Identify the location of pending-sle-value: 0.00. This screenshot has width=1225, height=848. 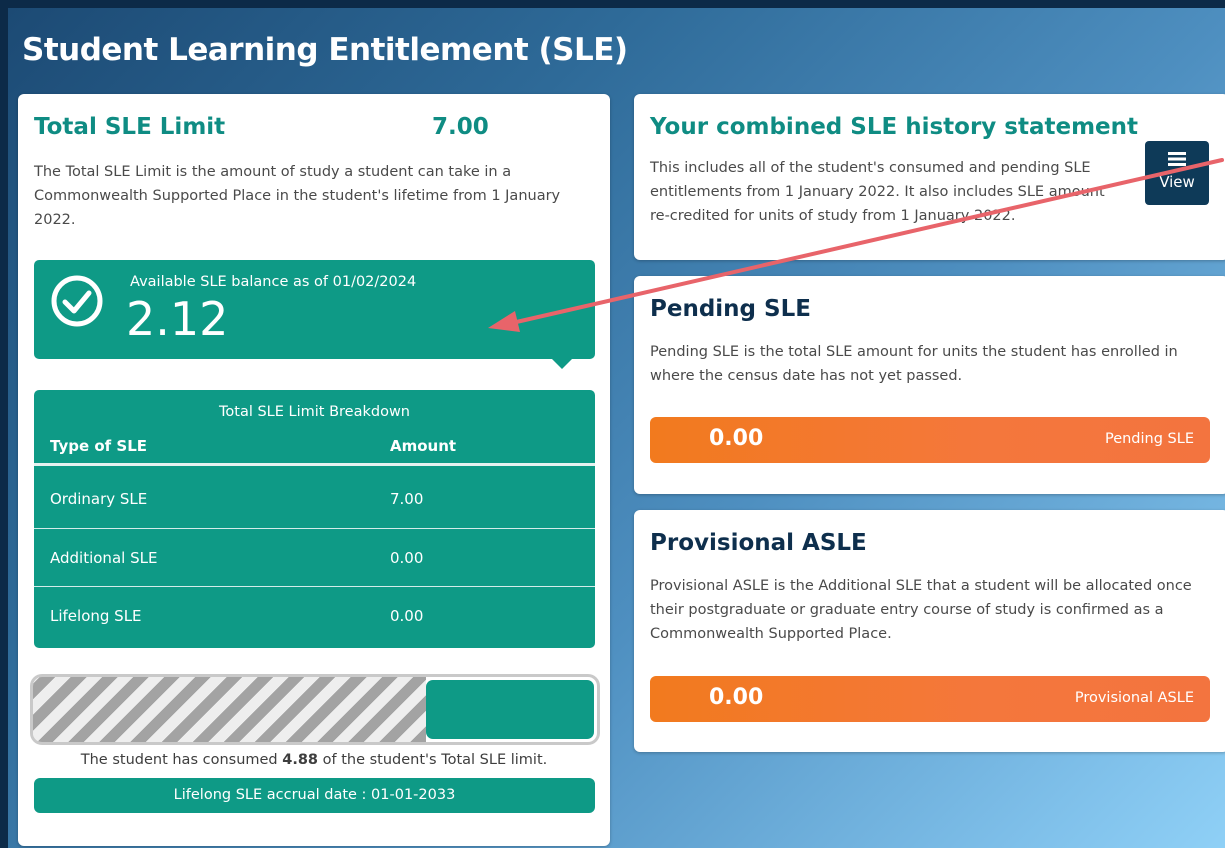
(736, 438).